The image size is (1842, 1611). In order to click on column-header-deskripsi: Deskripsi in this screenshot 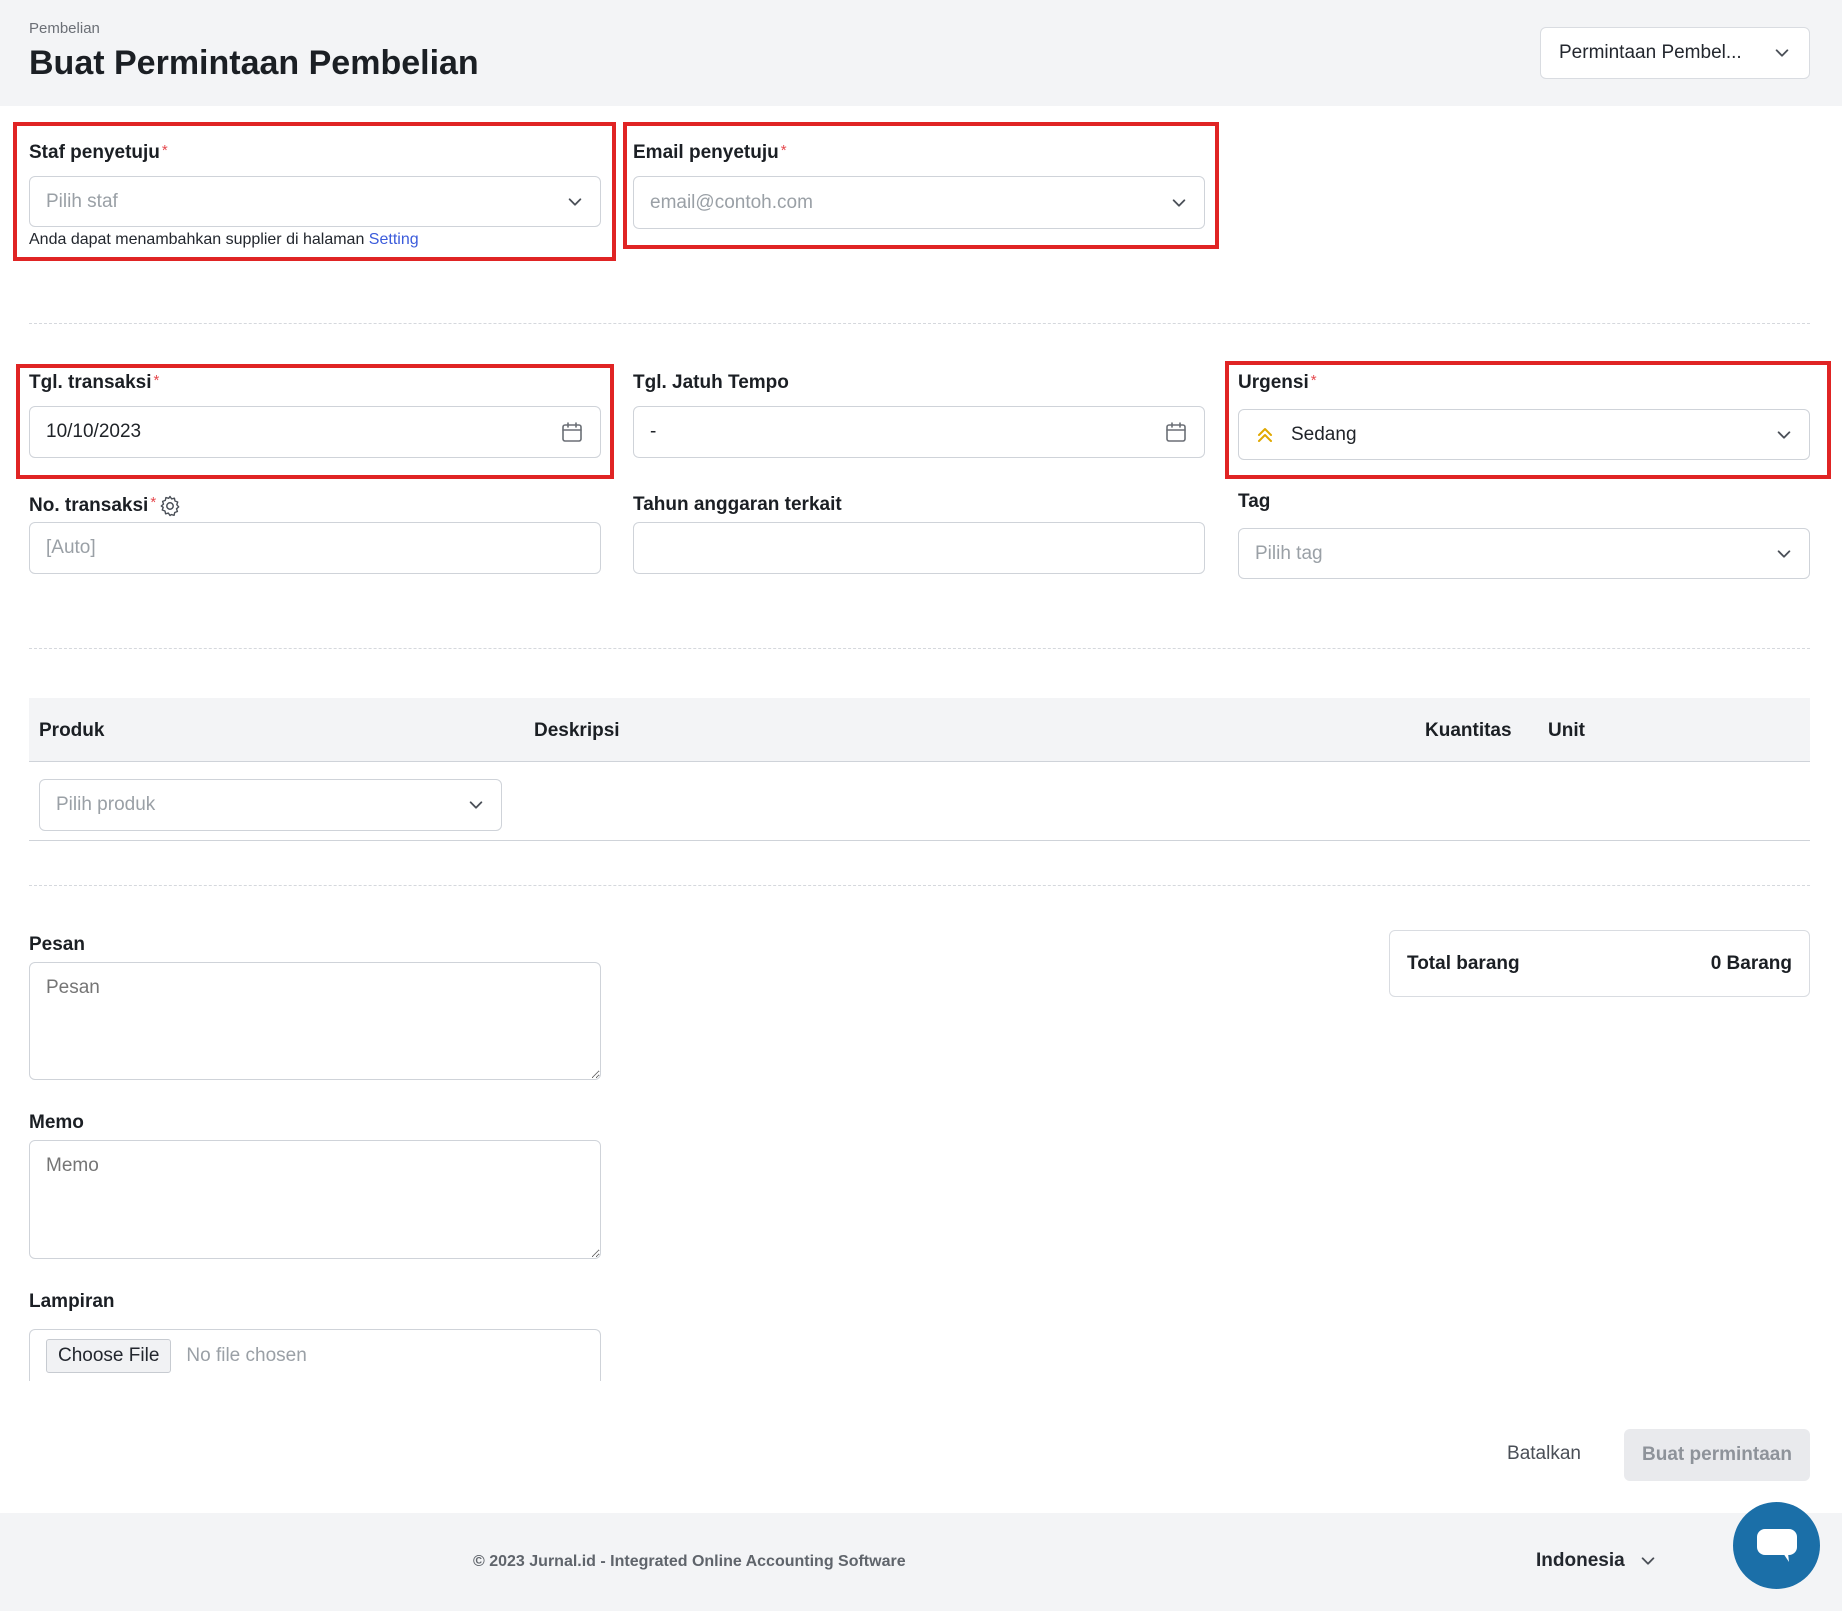, I will do `click(577, 730)`.